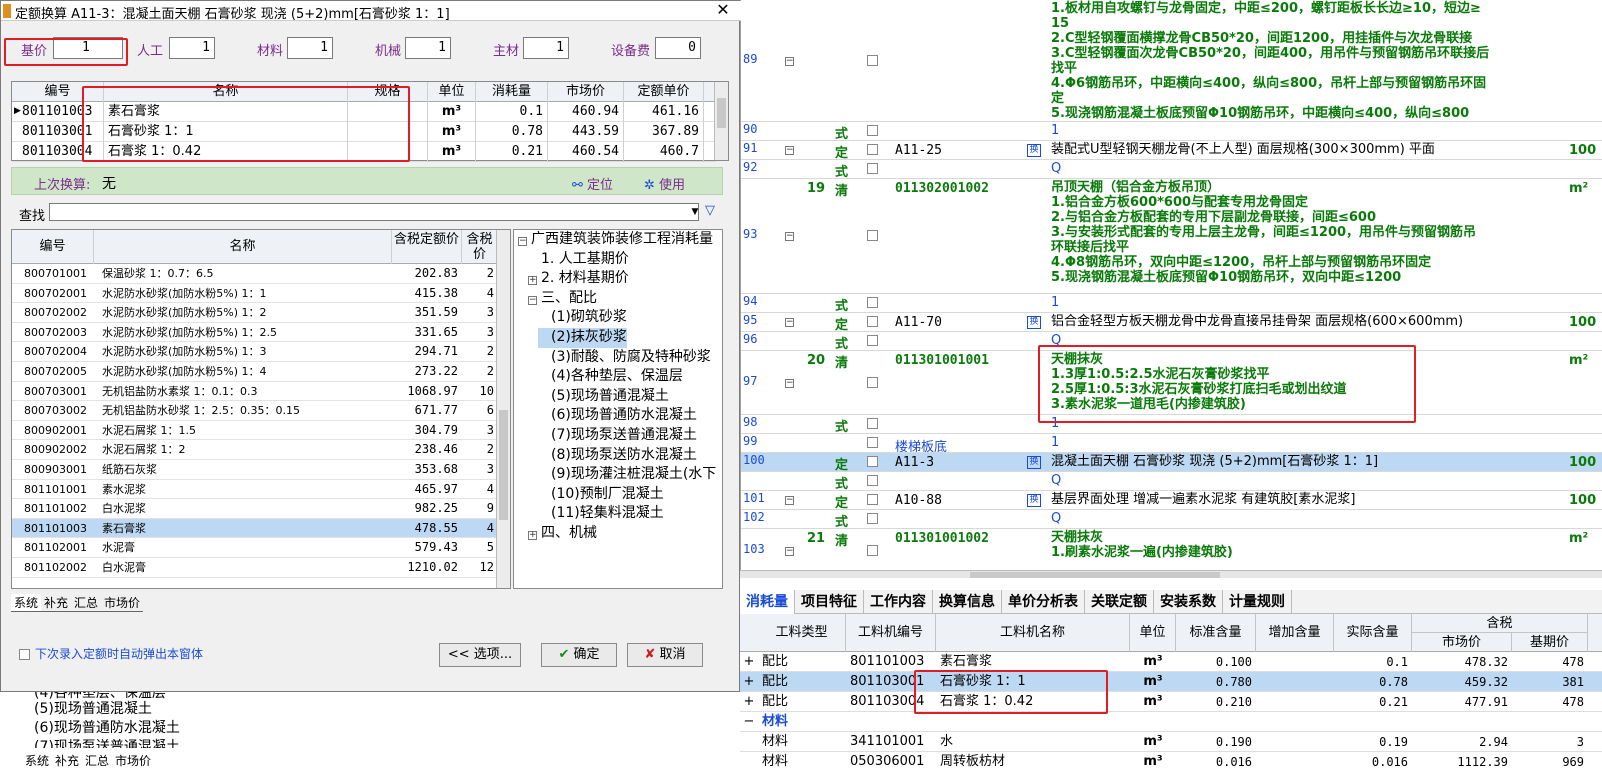 The height and width of the screenshot is (769, 1602). What do you see at coordinates (255, 294) in the screenshot?
I see `library-row: 800702001 水泥防水砂浆(加防水粉5%) 1：1 415.38 4` at bounding box center [255, 294].